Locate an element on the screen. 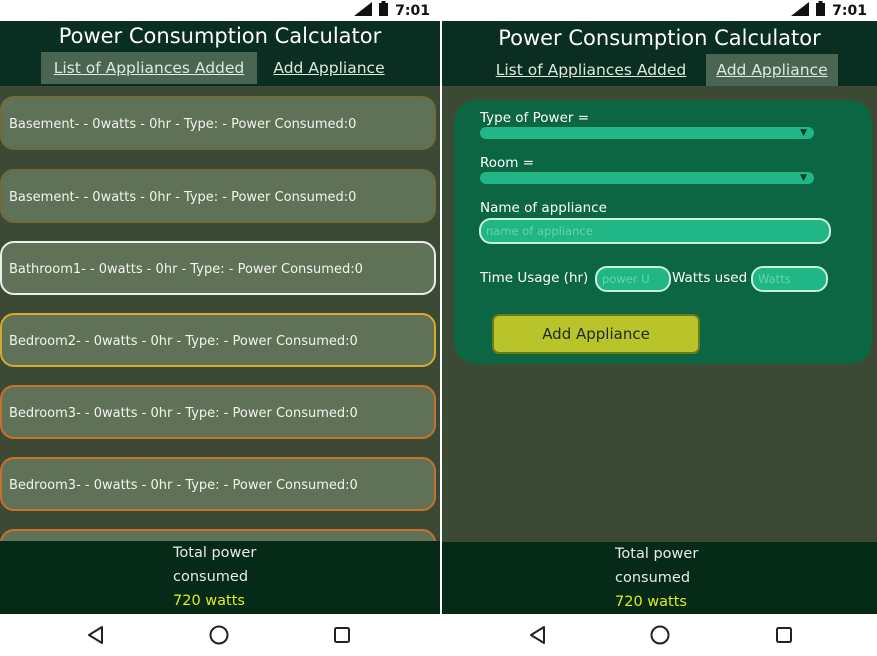 This screenshot has width=877, height=656. appliance-name-input: name of appliance is located at coordinates (655, 231).